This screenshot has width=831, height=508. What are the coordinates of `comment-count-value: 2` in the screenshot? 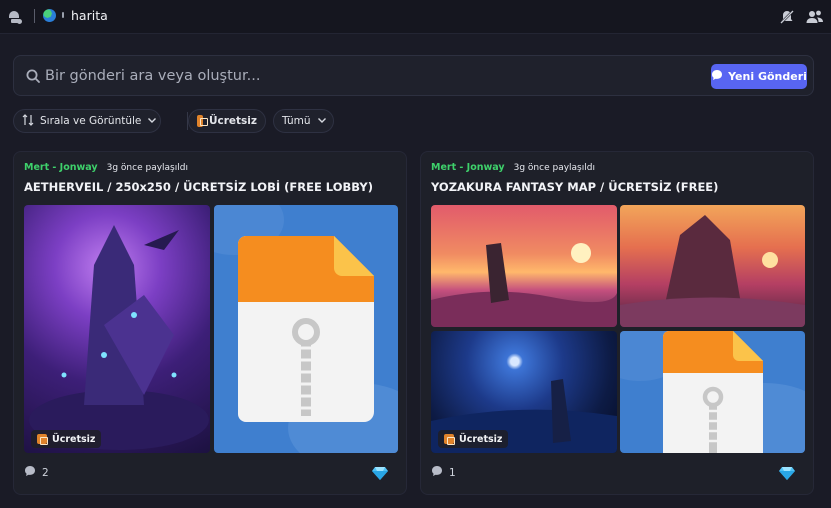 It's located at (45, 472).